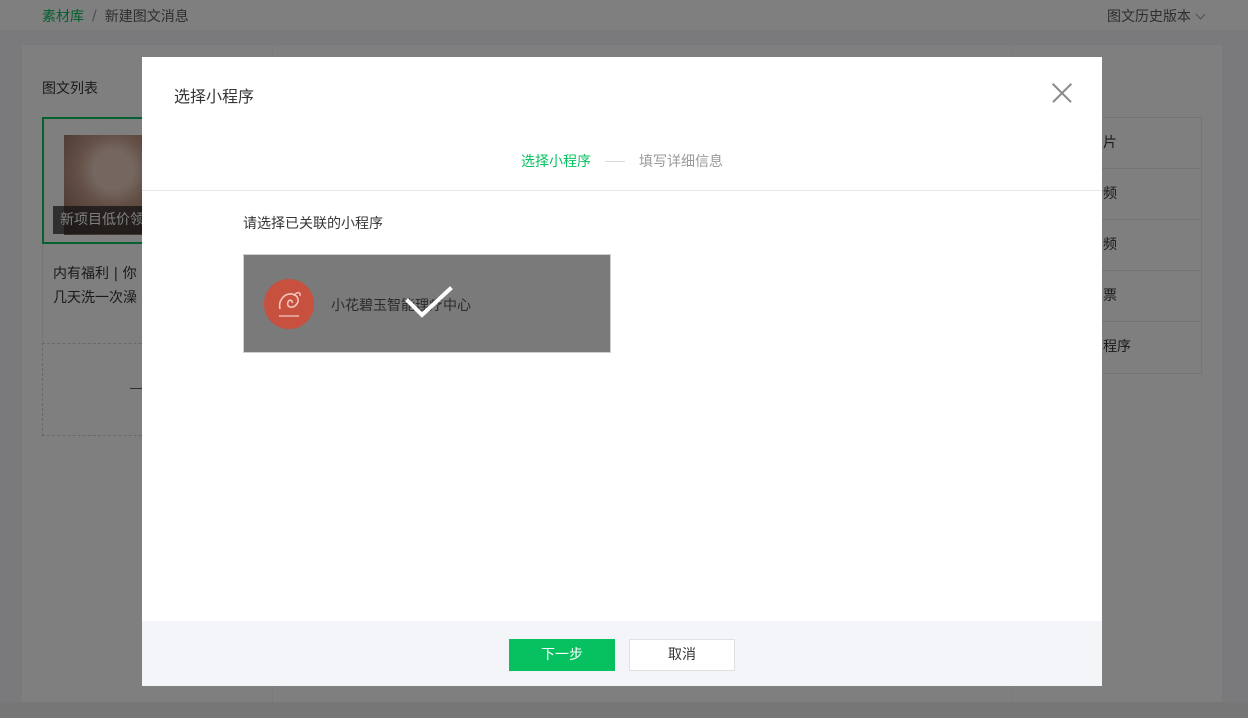 Image resolution: width=1248 pixels, height=718 pixels. I want to click on steps-divider, so click(622, 190).